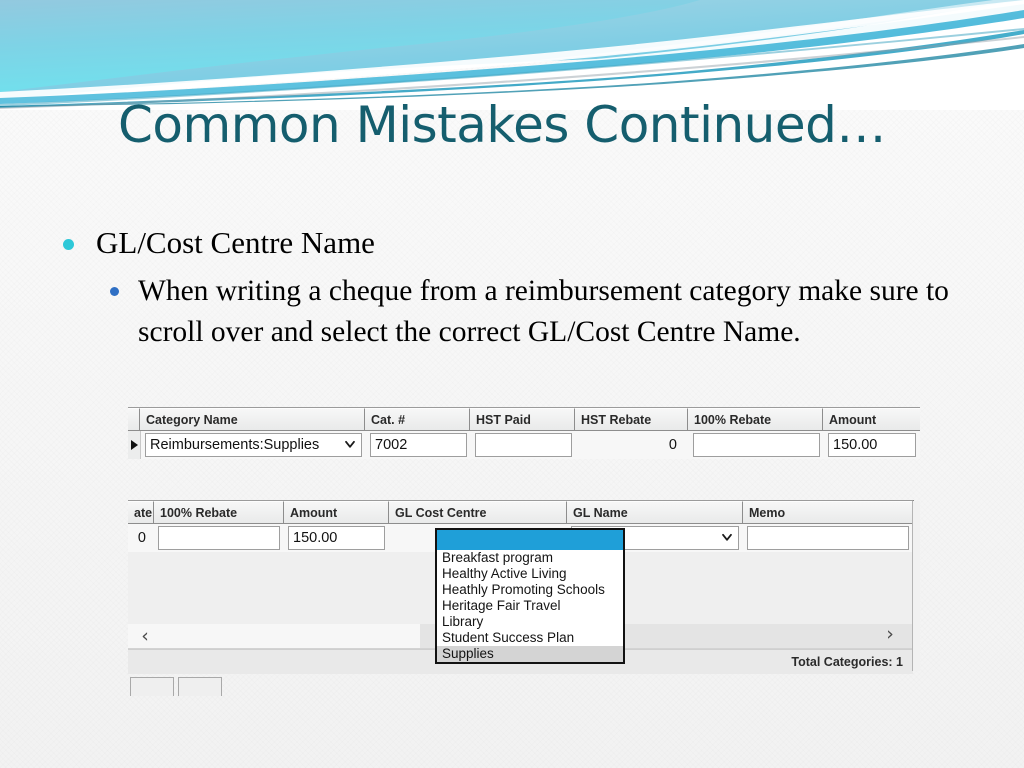  Describe the element at coordinates (219, 512) in the screenshot. I see `grid2-col-100-rebate: 100% Rebate` at that location.